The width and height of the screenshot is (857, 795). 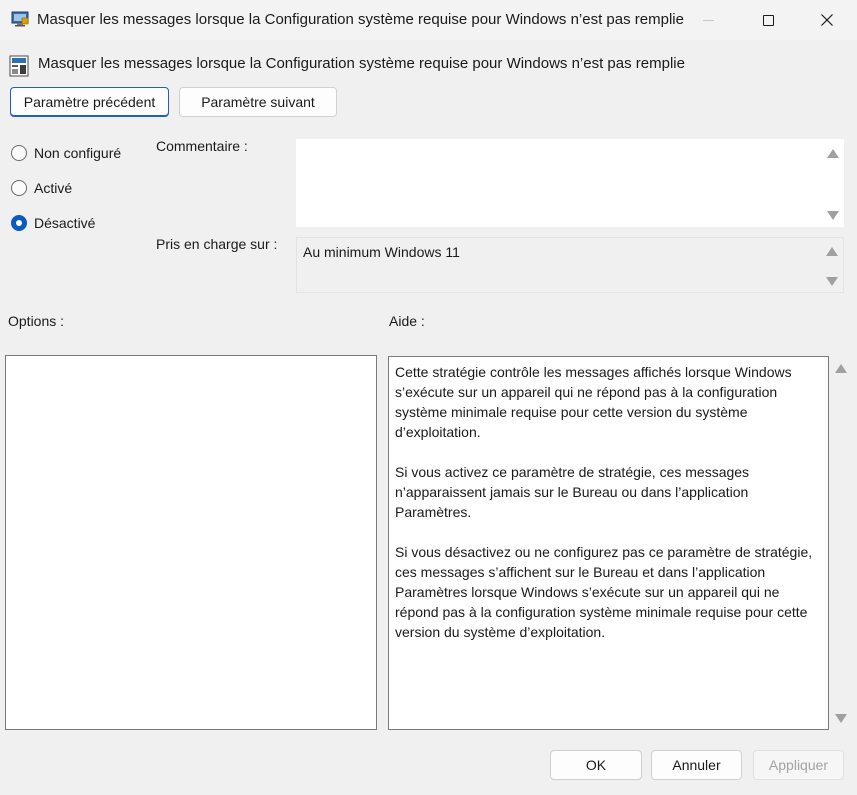 I want to click on comment-label: Commentaire :, so click(x=202, y=146).